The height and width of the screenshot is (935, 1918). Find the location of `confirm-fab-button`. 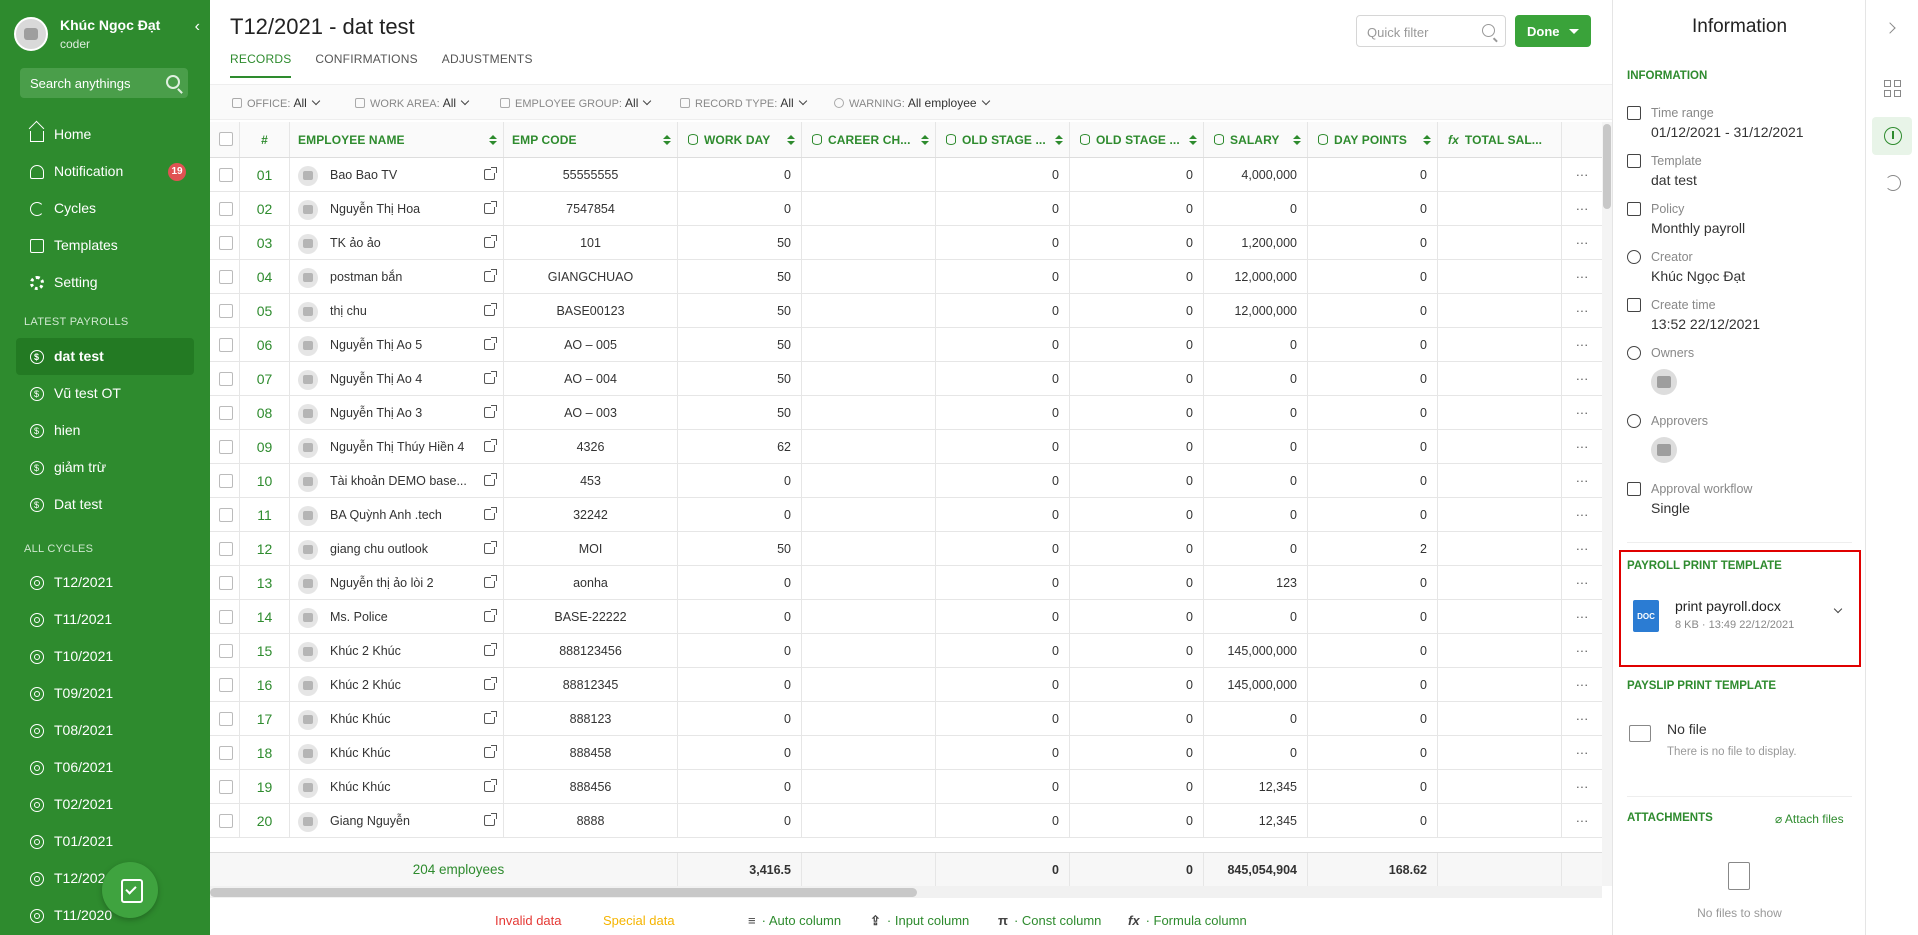

confirm-fab-button is located at coordinates (130, 890).